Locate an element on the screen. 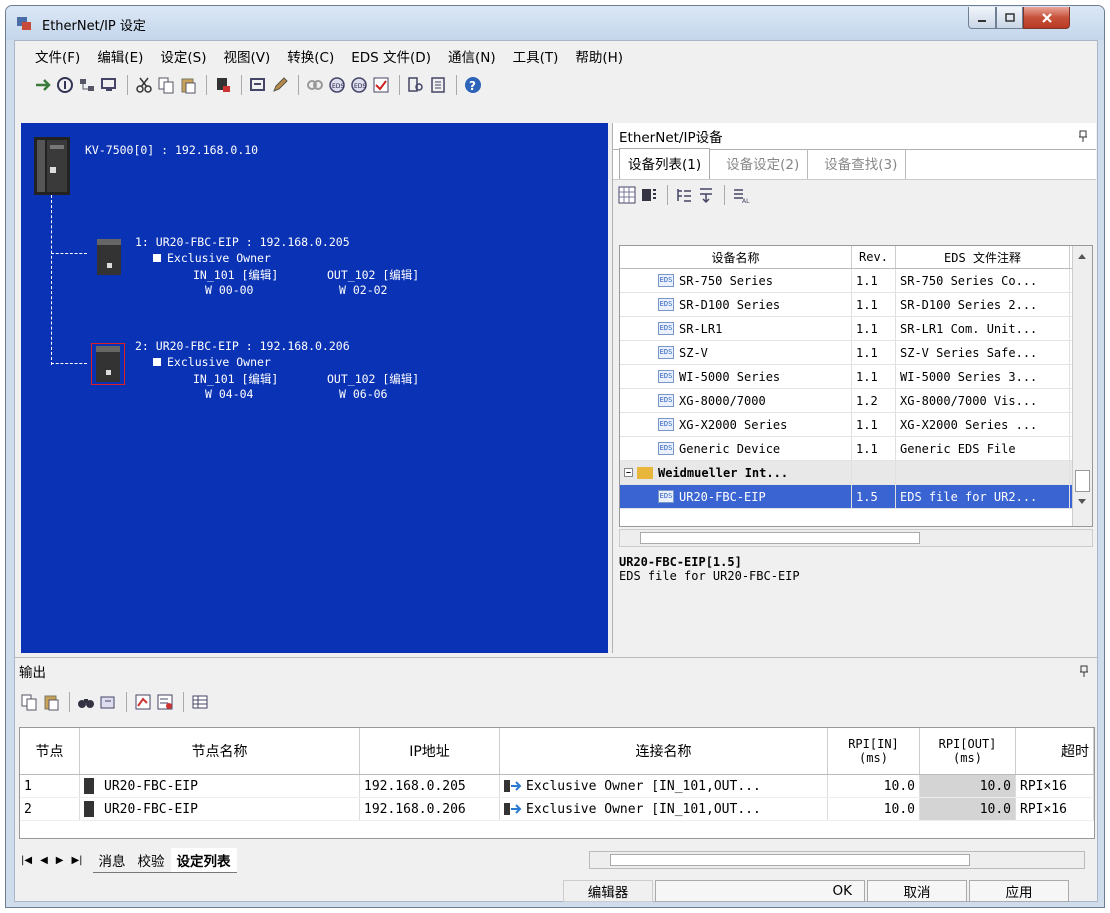  add-device-icon is located at coordinates (43, 85).